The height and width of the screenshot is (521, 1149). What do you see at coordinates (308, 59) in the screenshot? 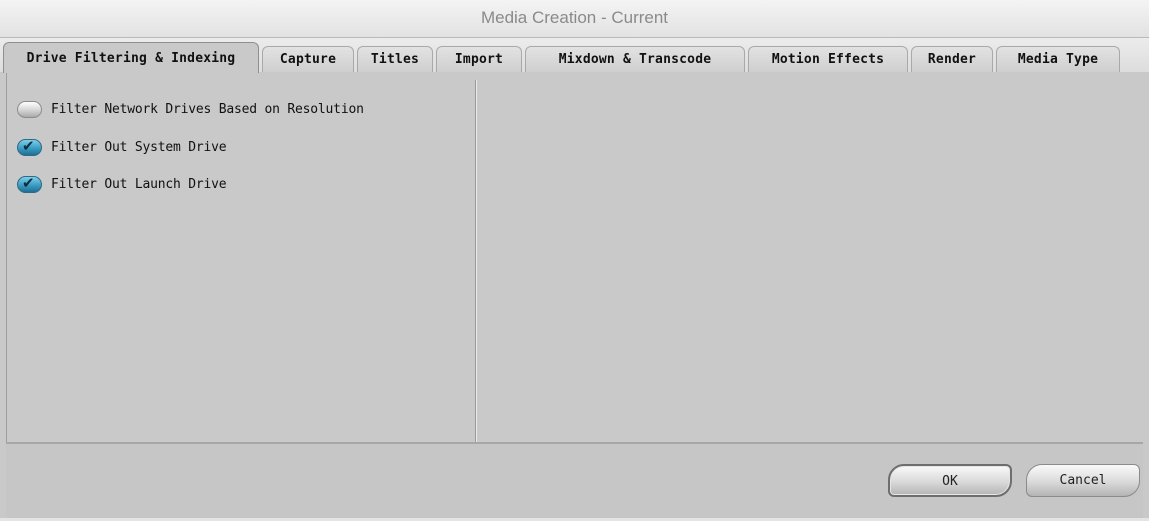
I see `tab-capture: Capture` at bounding box center [308, 59].